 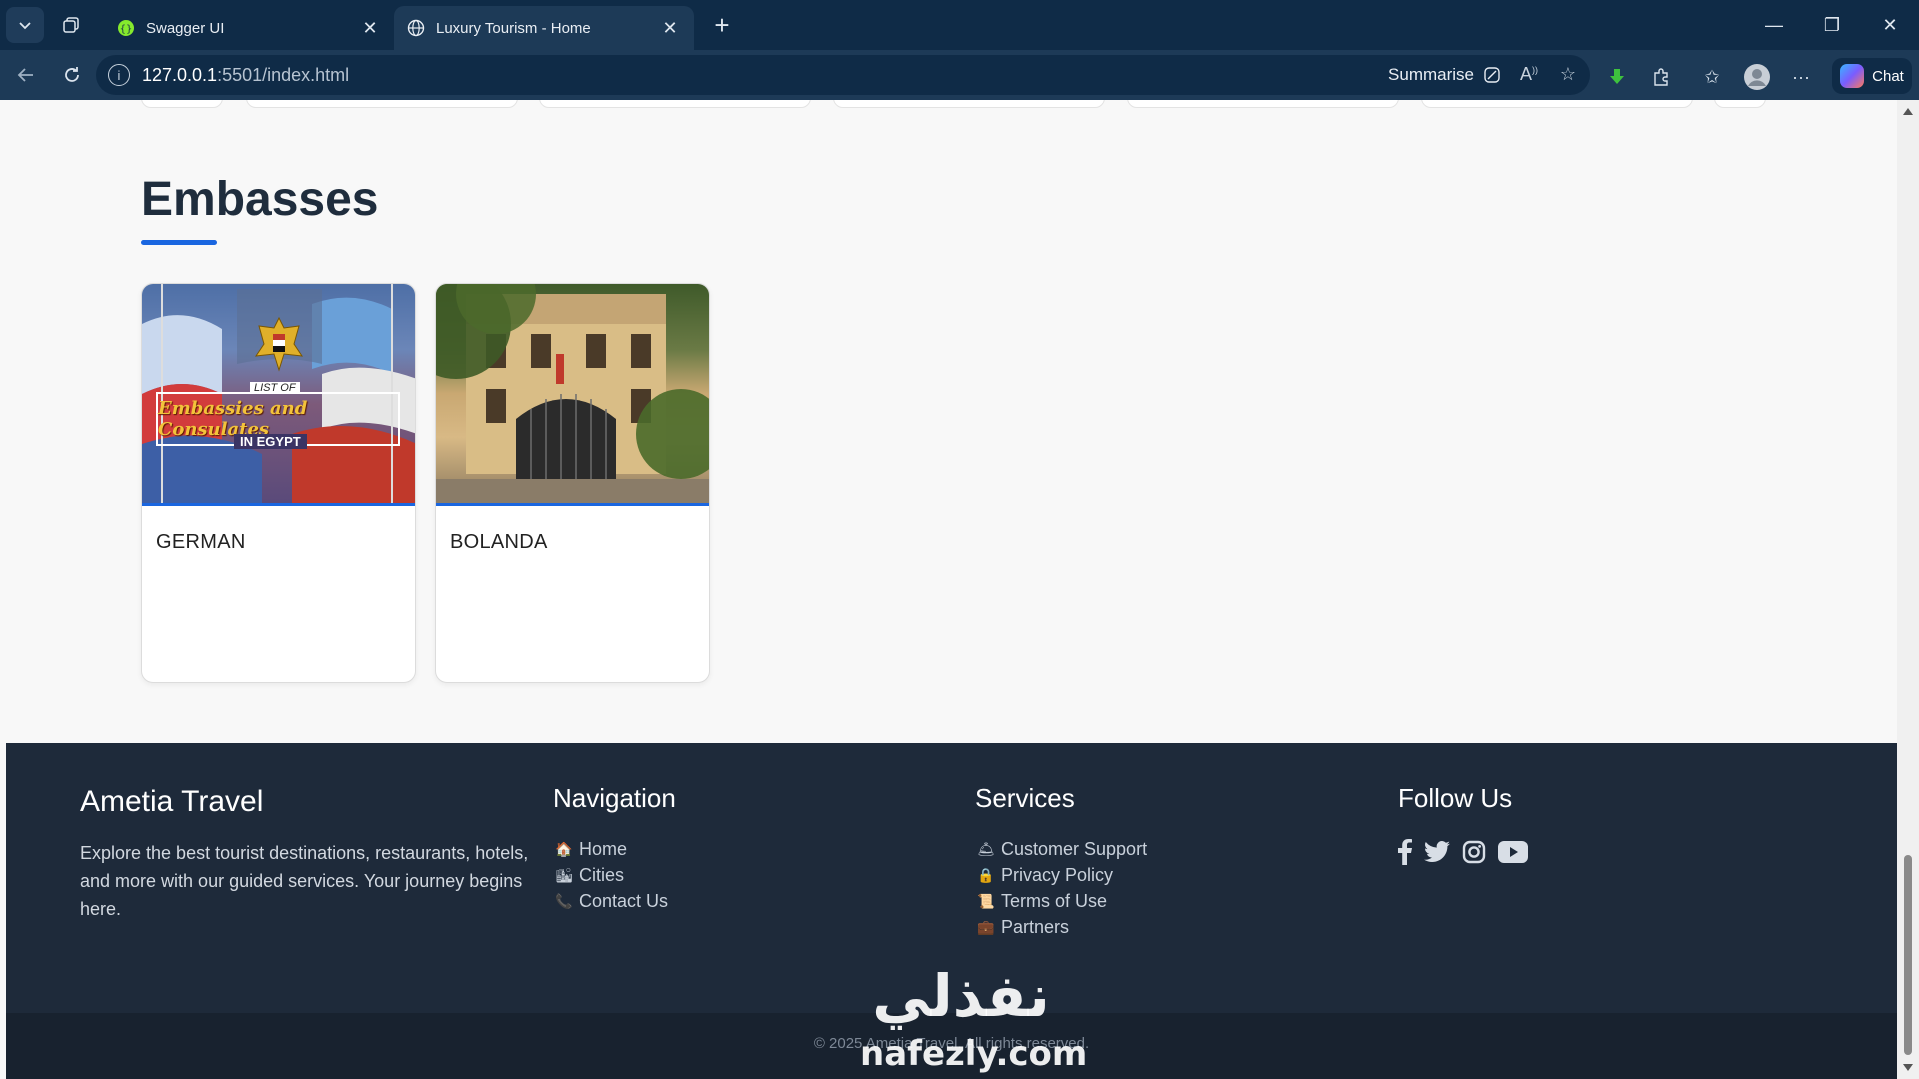 I want to click on url-text: 127.0.0.1:5501/index.html, so click(x=245, y=75).